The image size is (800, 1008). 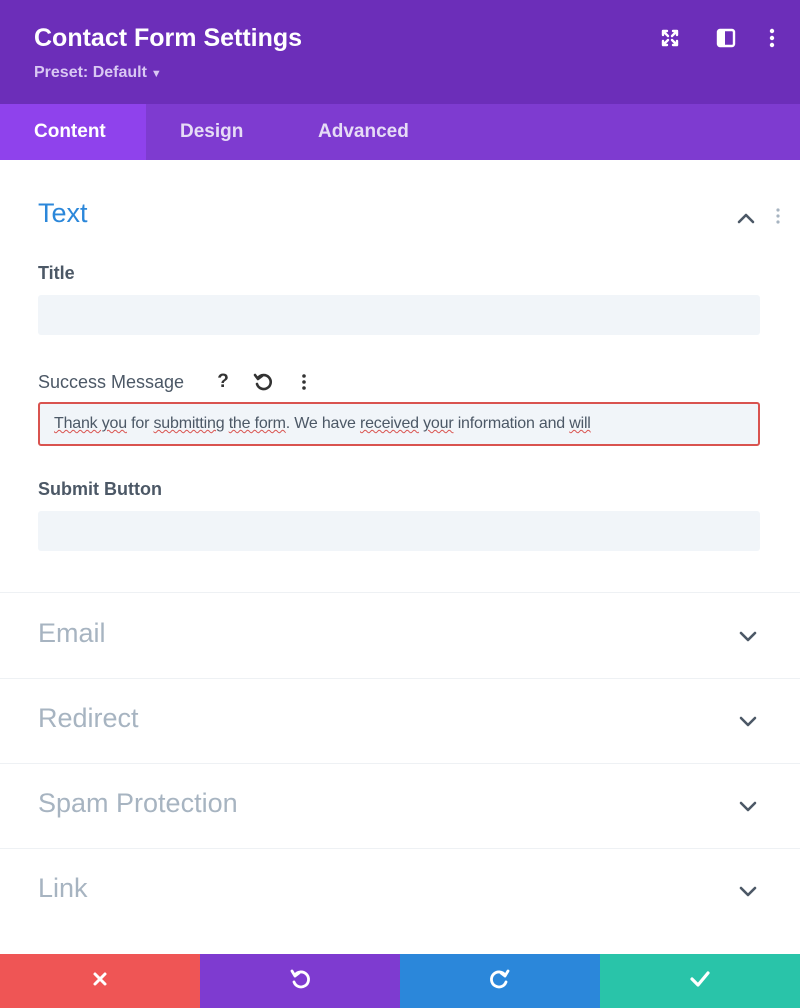 I want to click on title-field-label: Title, so click(x=56, y=273).